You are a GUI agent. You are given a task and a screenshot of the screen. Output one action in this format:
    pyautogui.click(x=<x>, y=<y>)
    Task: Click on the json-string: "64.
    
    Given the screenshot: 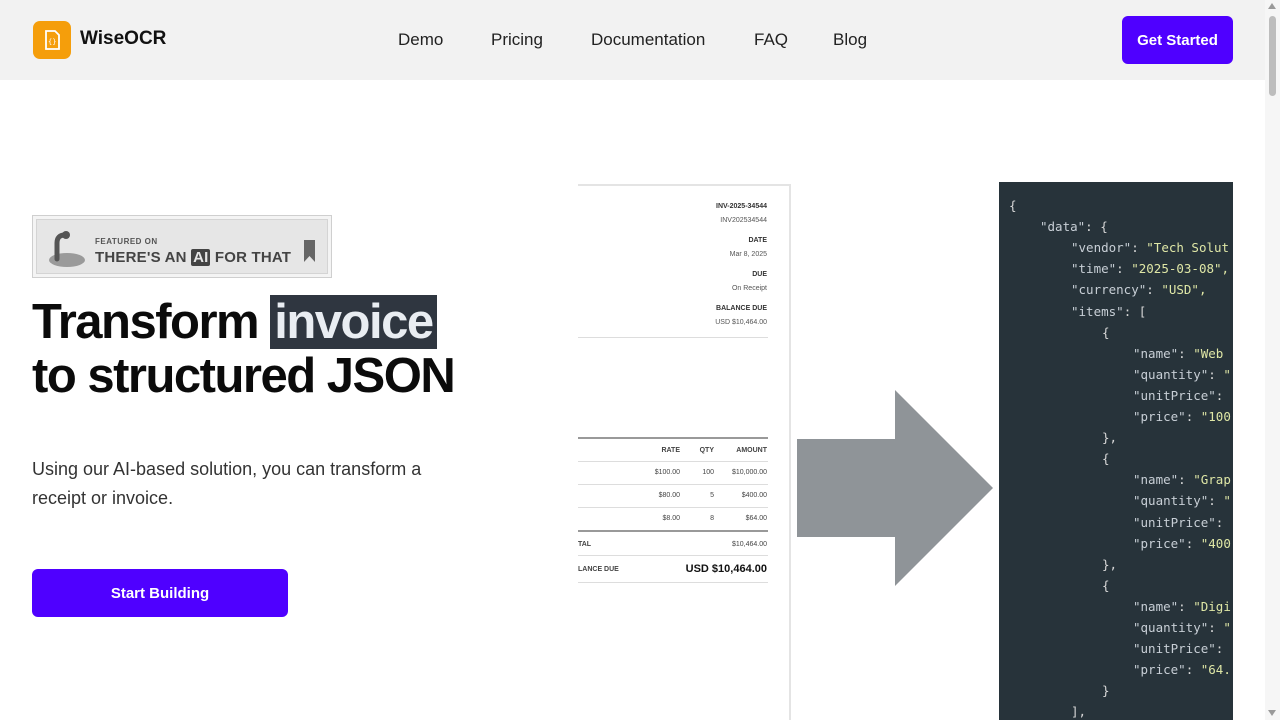 What is the action you would take?
    pyautogui.click(x=1215, y=670)
    